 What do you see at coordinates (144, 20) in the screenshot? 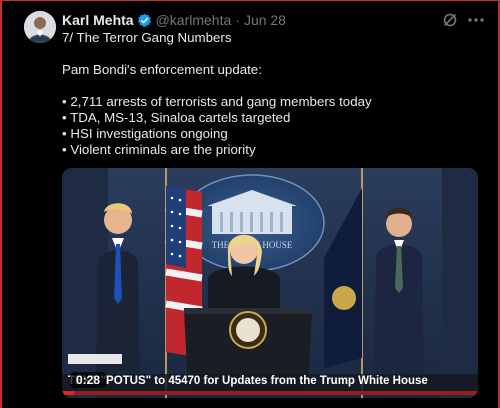
I see `verified-badge-icon` at bounding box center [144, 20].